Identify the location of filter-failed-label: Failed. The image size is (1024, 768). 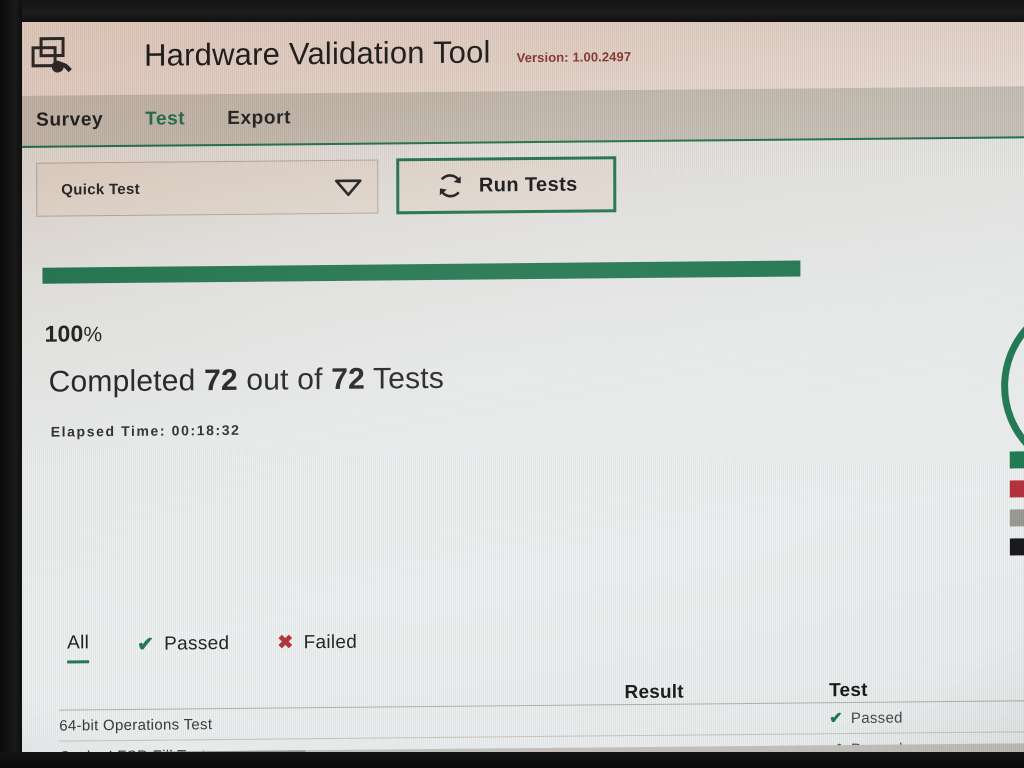
(330, 642).